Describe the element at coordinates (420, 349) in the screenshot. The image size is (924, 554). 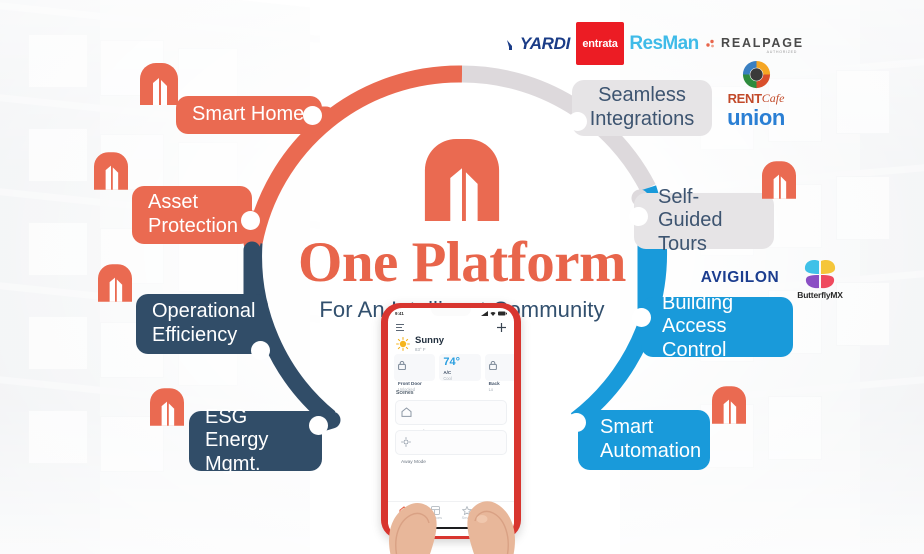
I see `weather-temp: 83° F` at that location.